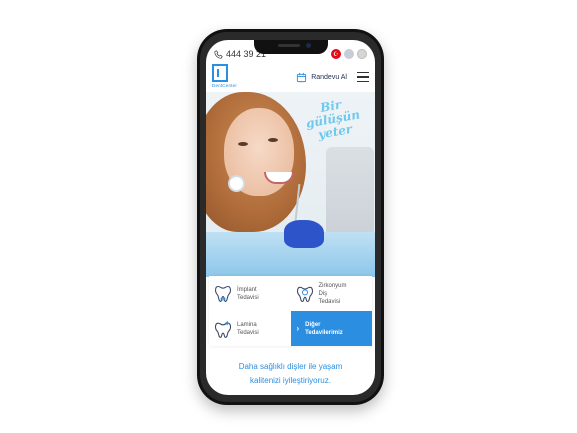 This screenshot has height=433, width=577. I want to click on service-label: İmplant Tedavisi, so click(248, 293).